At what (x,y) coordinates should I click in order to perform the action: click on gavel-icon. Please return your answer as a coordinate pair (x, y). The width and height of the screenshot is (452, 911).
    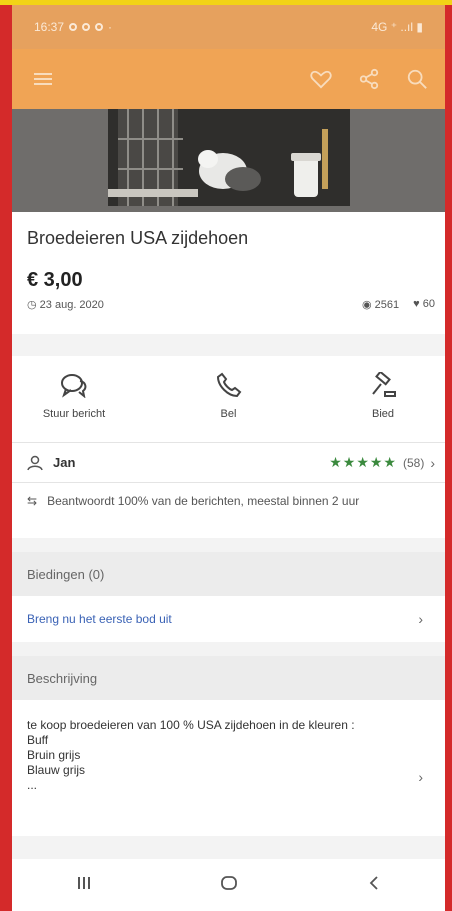
    Looking at the image, I should click on (384, 384).